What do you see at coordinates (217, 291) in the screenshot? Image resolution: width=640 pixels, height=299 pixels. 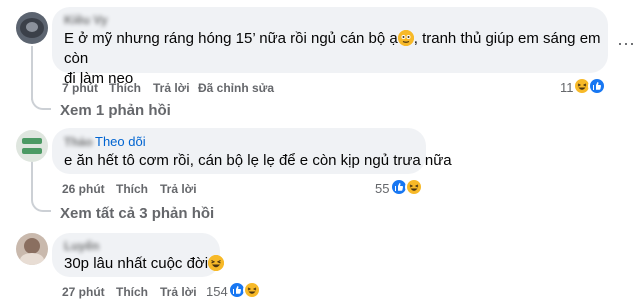 I see `reaction-count: 154` at bounding box center [217, 291].